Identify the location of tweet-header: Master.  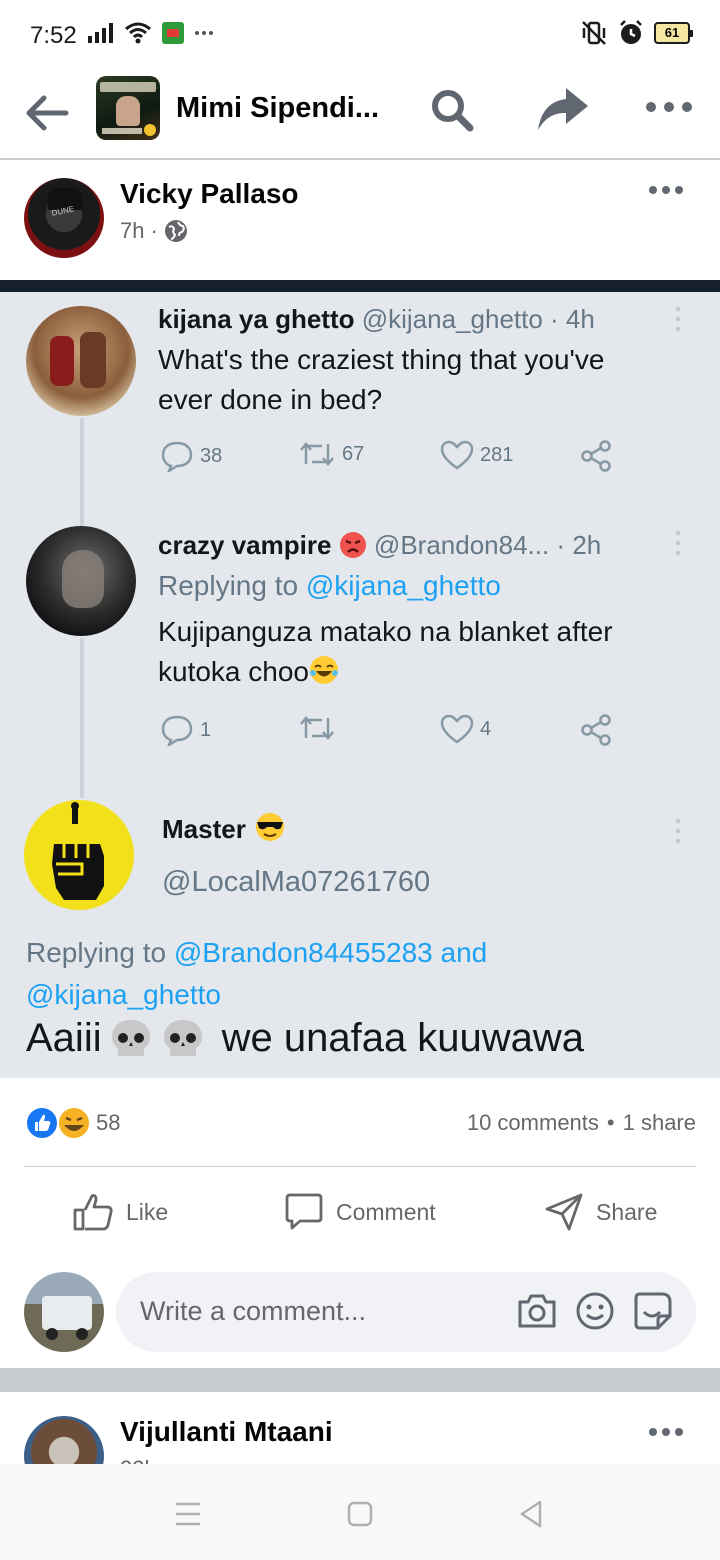
(224, 828).